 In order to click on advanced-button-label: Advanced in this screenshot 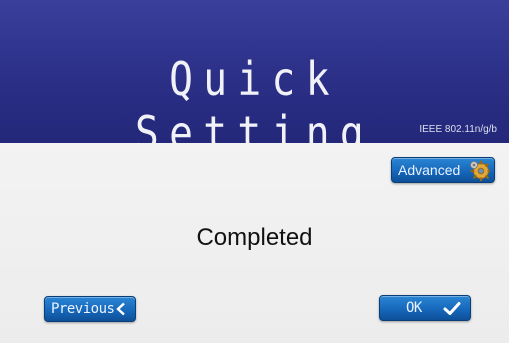, I will do `click(429, 170)`.